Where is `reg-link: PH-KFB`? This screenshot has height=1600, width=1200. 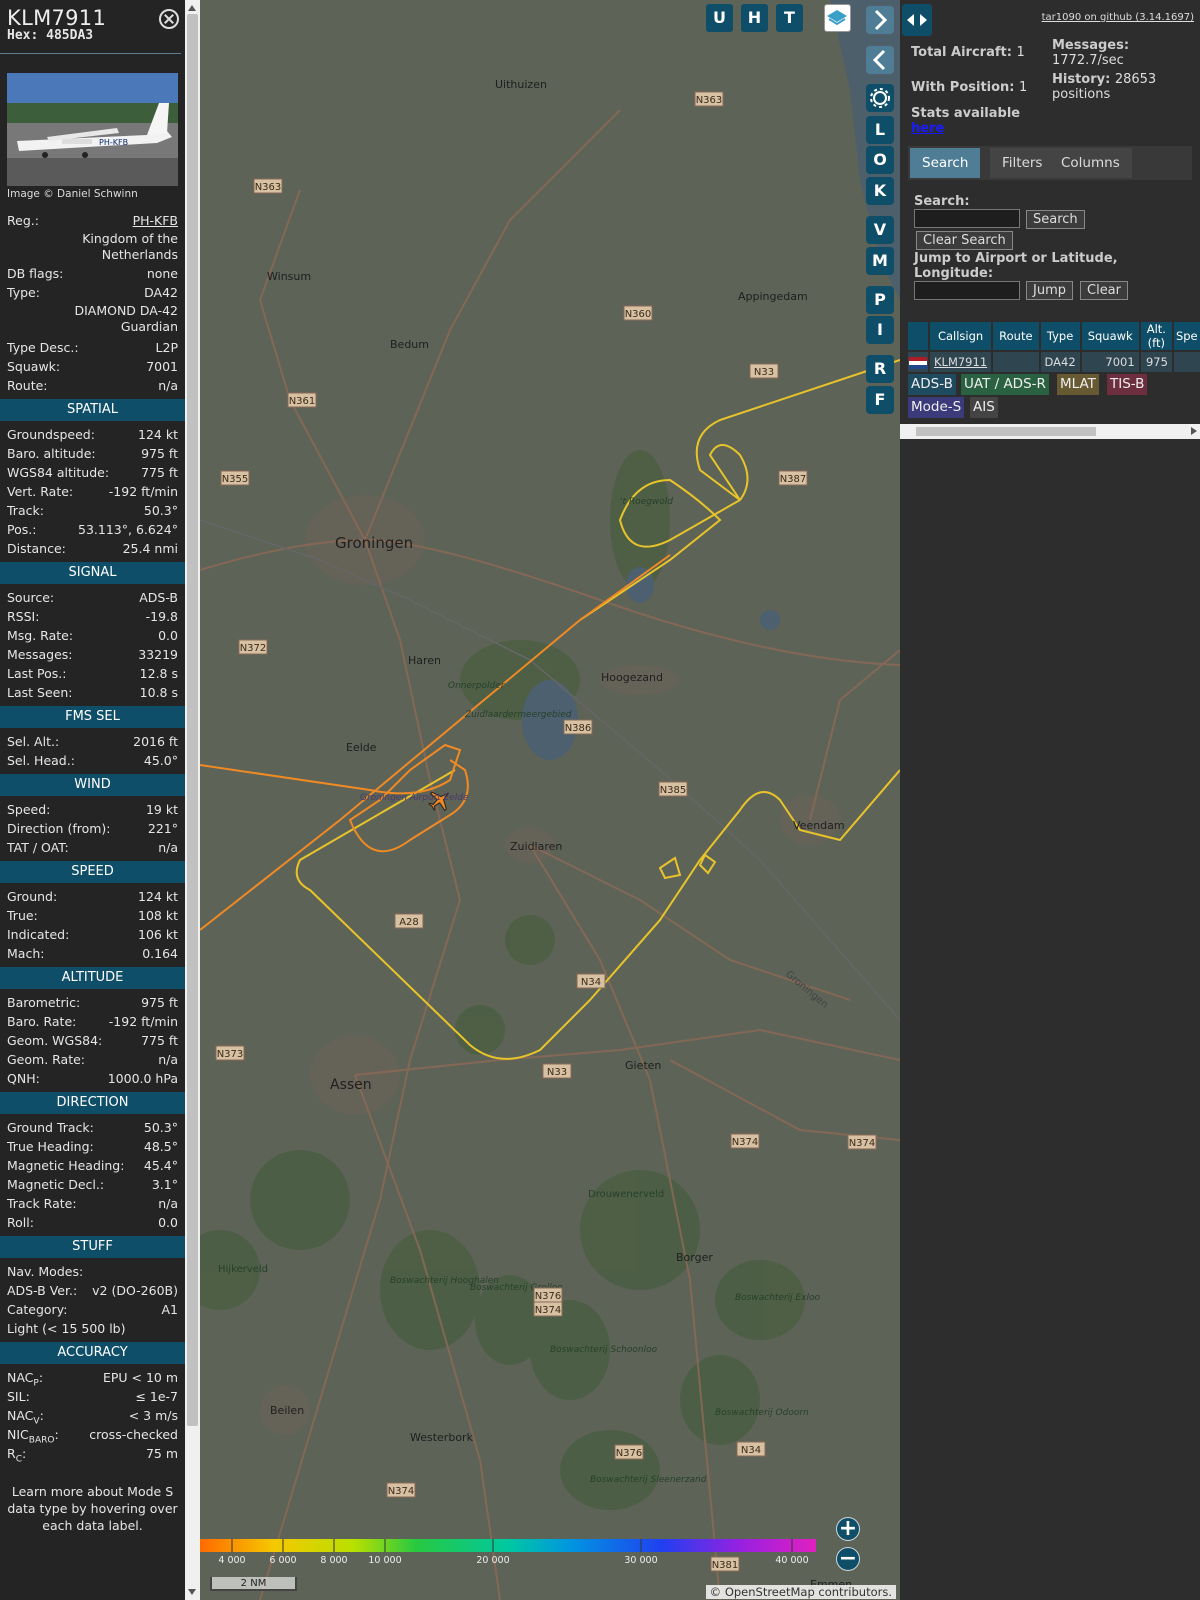 reg-link: PH-KFB is located at coordinates (155, 220).